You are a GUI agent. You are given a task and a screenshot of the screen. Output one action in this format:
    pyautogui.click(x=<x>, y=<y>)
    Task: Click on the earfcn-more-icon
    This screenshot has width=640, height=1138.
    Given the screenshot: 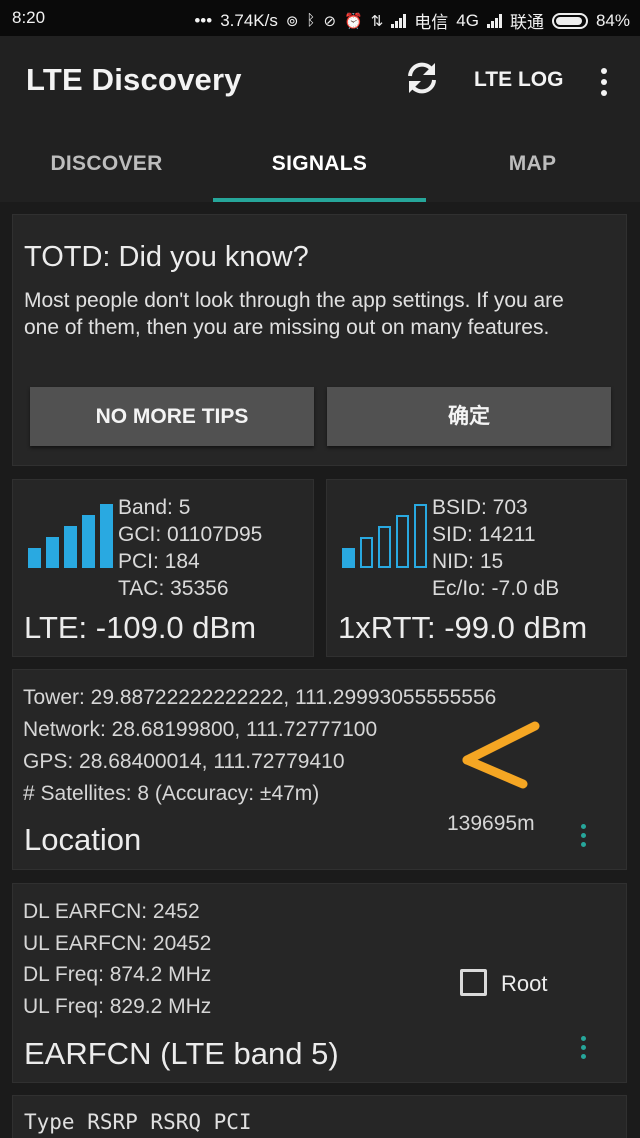 What is the action you would take?
    pyautogui.click(x=584, y=1049)
    